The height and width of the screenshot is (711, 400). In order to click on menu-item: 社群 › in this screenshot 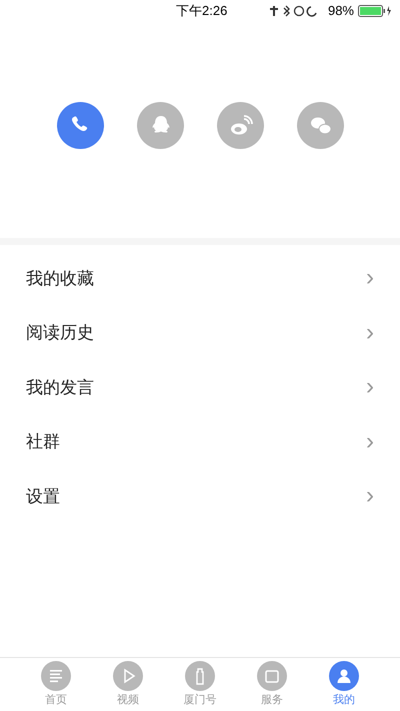, I will do `click(200, 441)`.